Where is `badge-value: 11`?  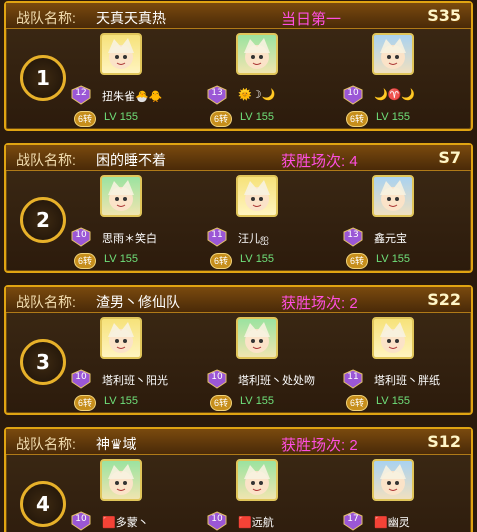 badge-value: 11 is located at coordinates (217, 235).